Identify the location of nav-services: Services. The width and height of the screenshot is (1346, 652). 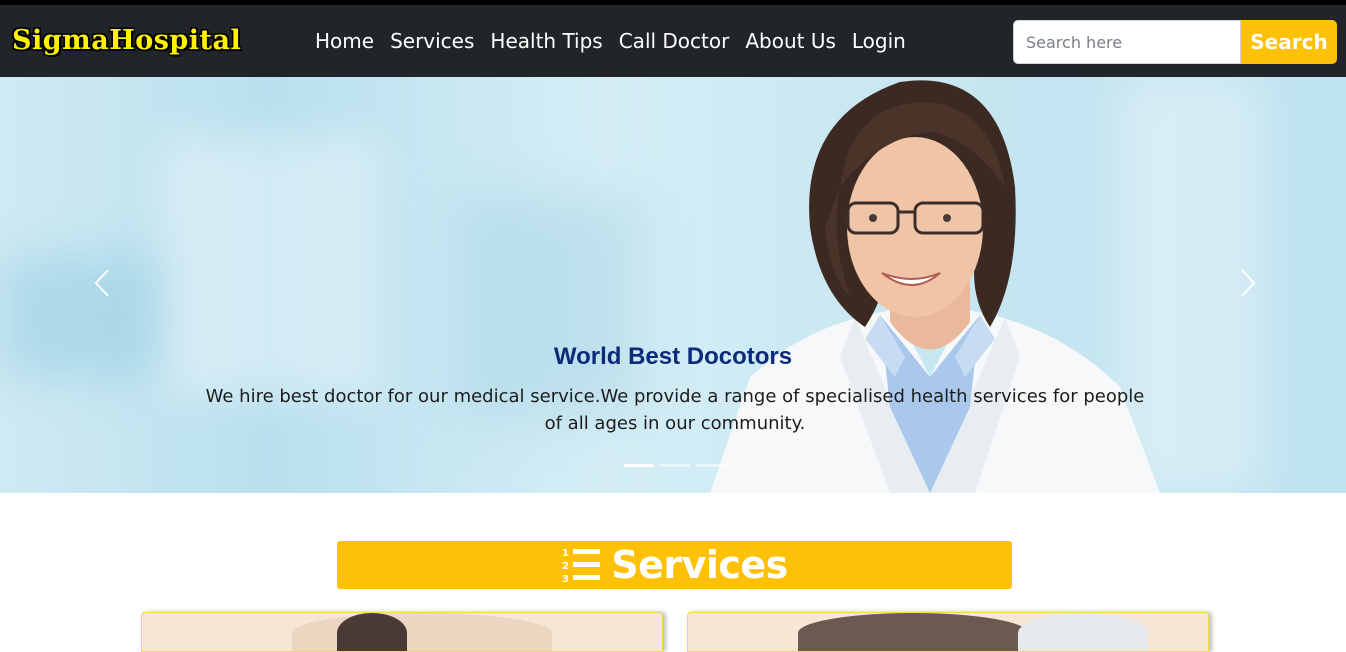
(432, 41).